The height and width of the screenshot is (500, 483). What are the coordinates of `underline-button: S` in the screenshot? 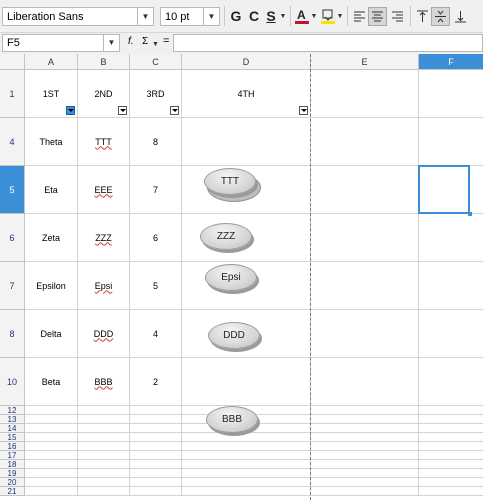 It's located at (271, 16).